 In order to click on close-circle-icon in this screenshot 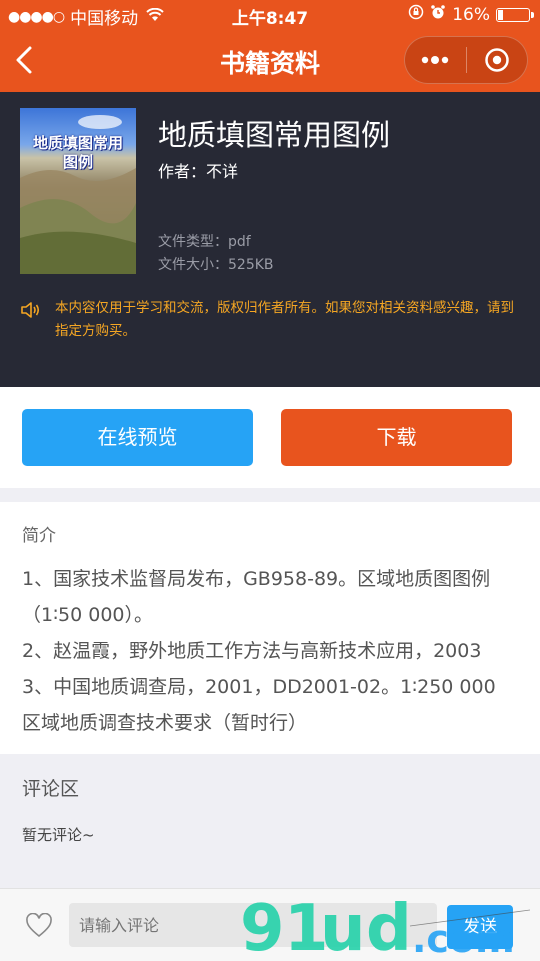, I will do `click(497, 60)`.